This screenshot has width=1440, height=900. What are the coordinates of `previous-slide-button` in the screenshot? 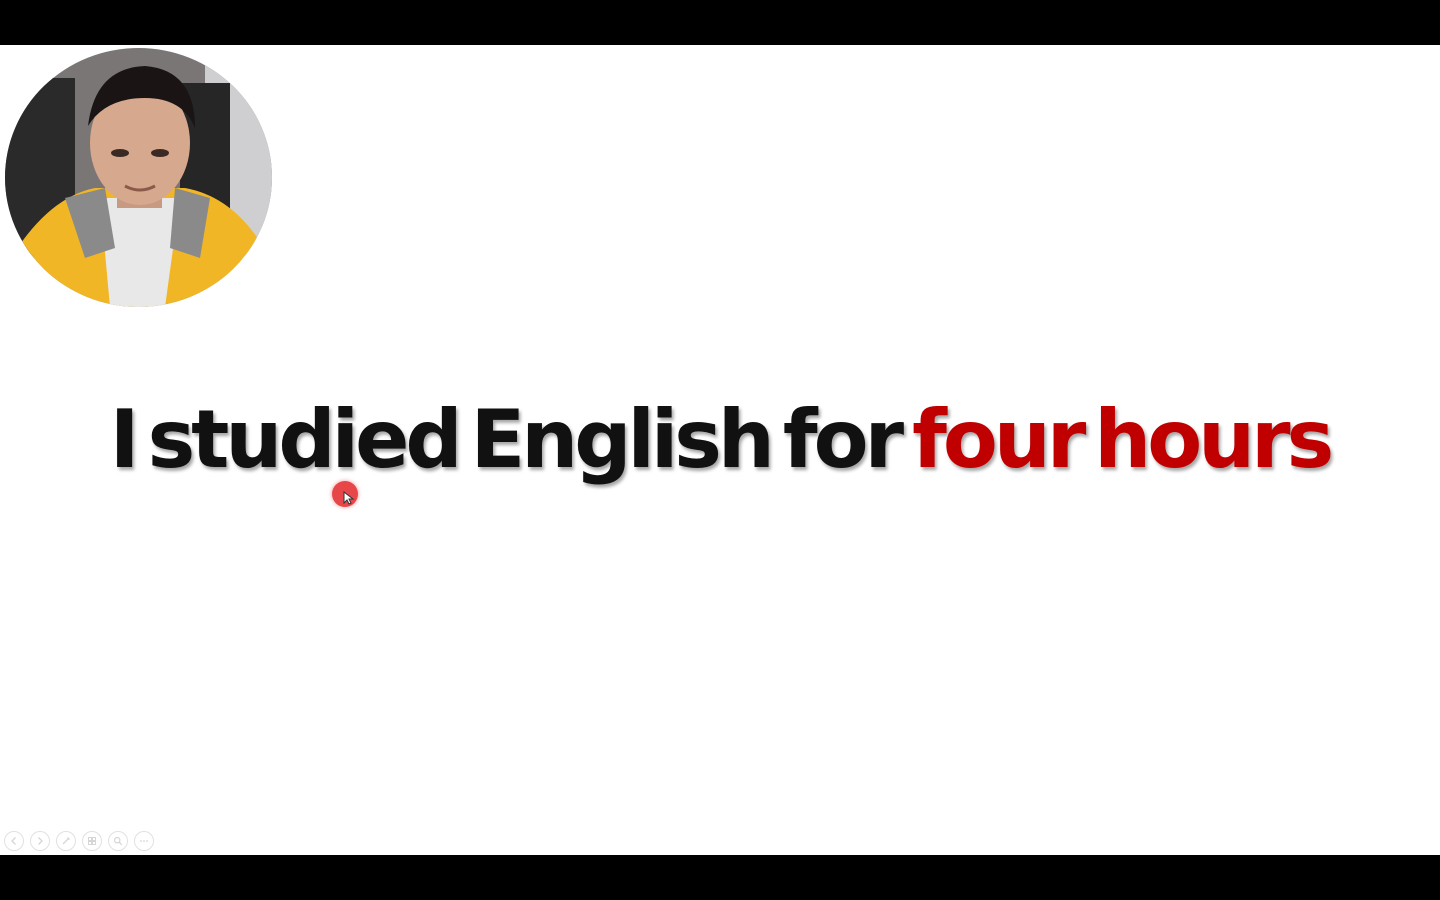 It's located at (14, 841).